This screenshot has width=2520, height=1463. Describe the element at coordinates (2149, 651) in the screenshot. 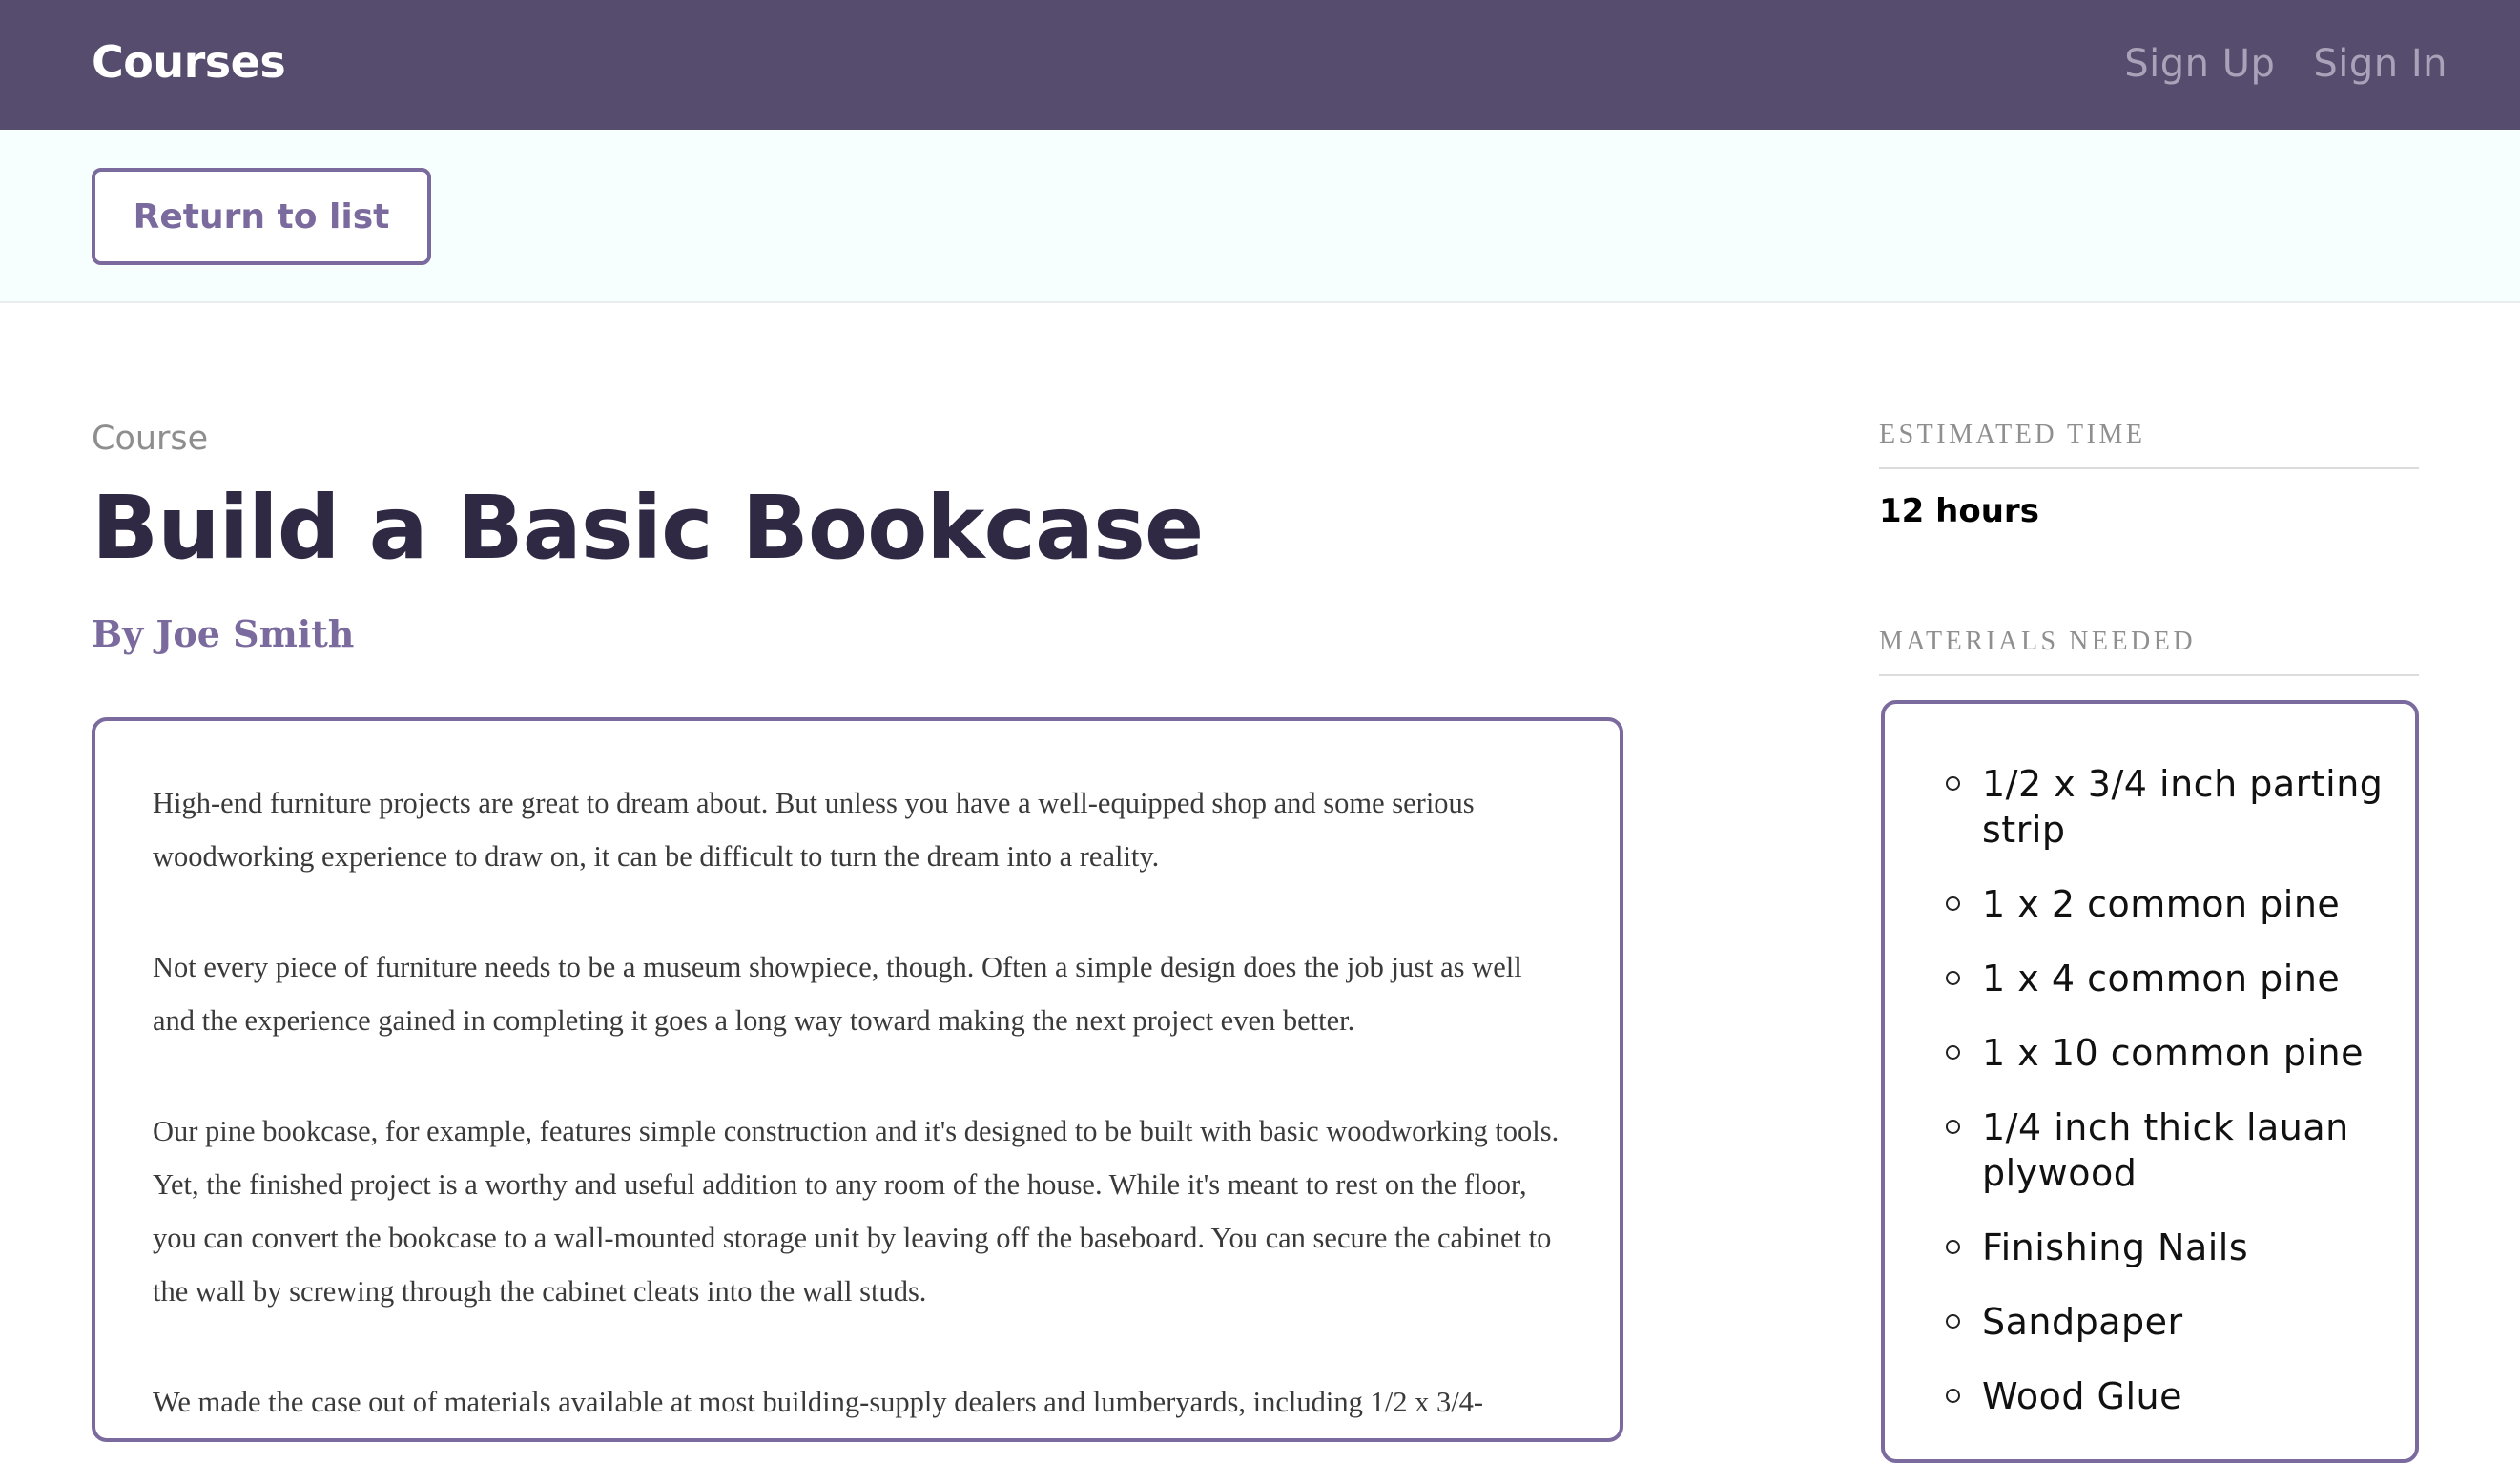

I see `materials-heading: Materials Needed` at that location.